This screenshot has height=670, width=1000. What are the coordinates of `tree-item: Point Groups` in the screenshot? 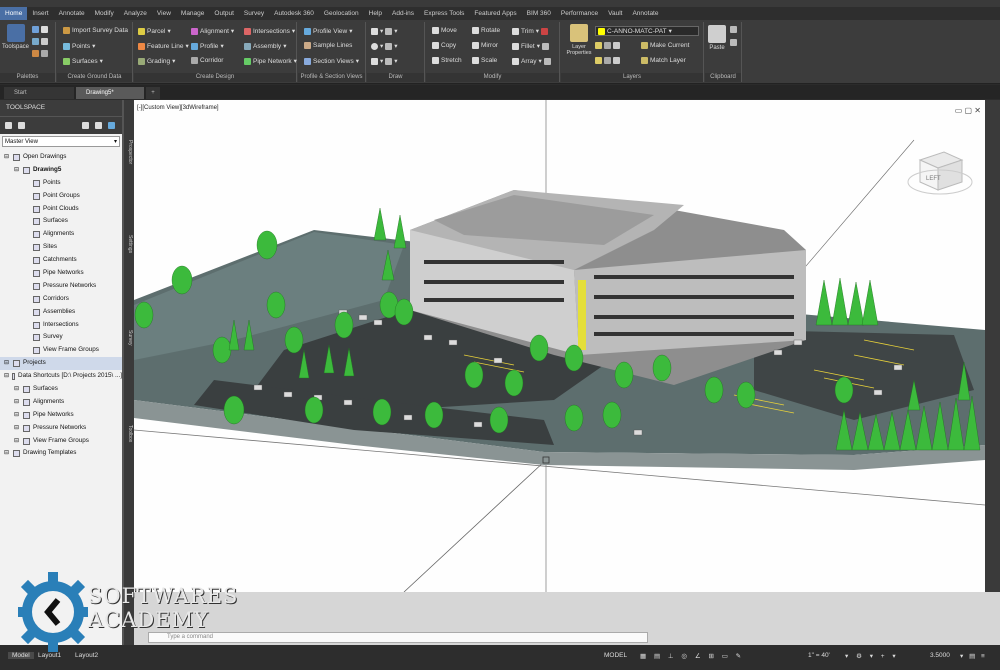 It's located at (61, 196).